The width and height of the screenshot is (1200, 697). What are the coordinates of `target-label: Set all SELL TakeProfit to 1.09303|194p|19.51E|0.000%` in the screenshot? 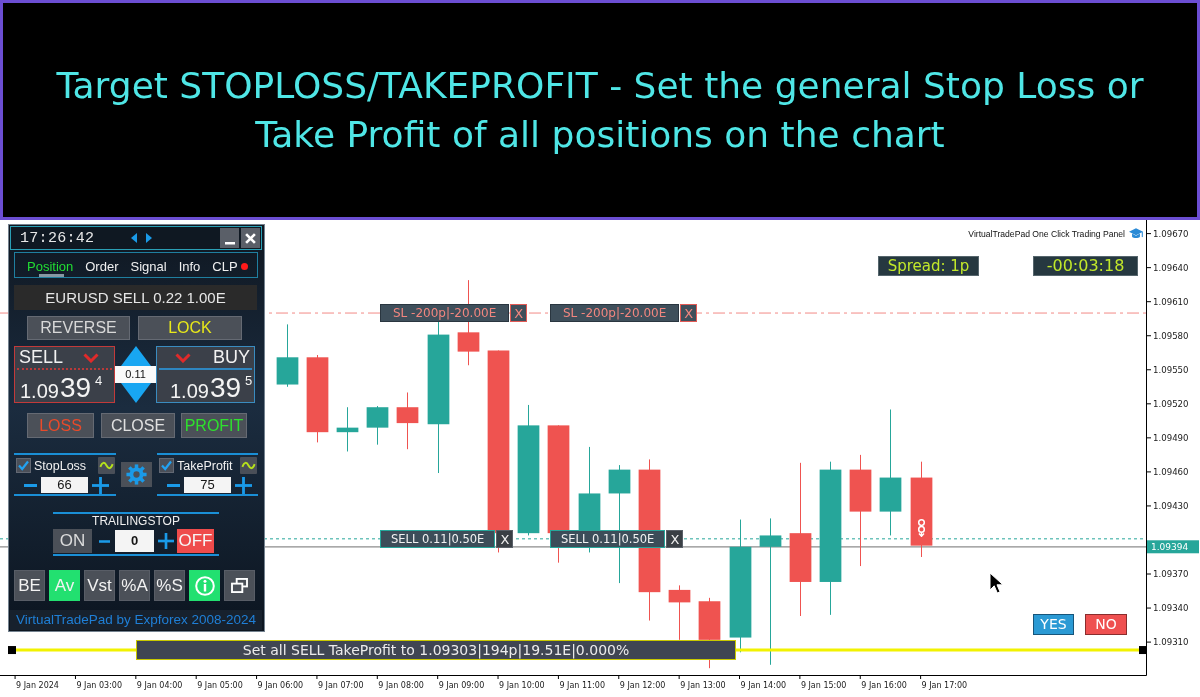 It's located at (436, 650).